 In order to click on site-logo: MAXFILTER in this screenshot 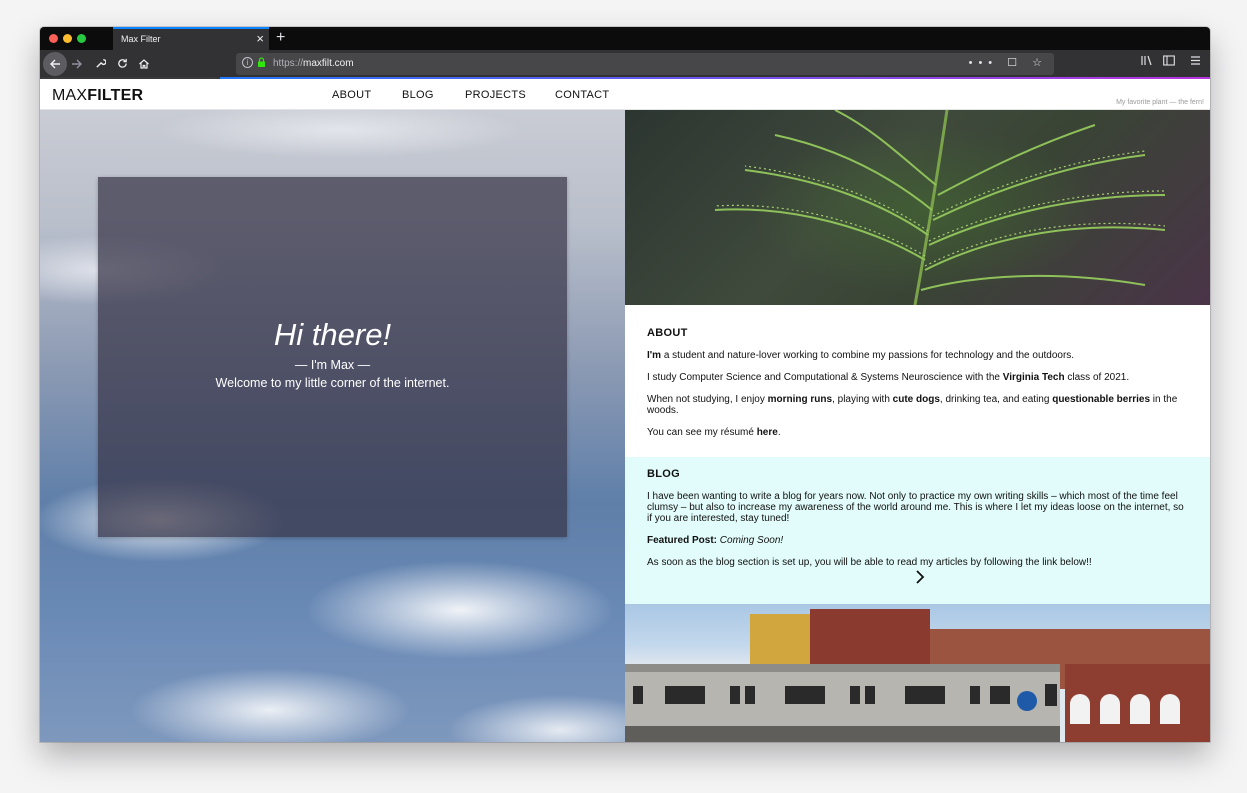, I will do `click(97, 96)`.